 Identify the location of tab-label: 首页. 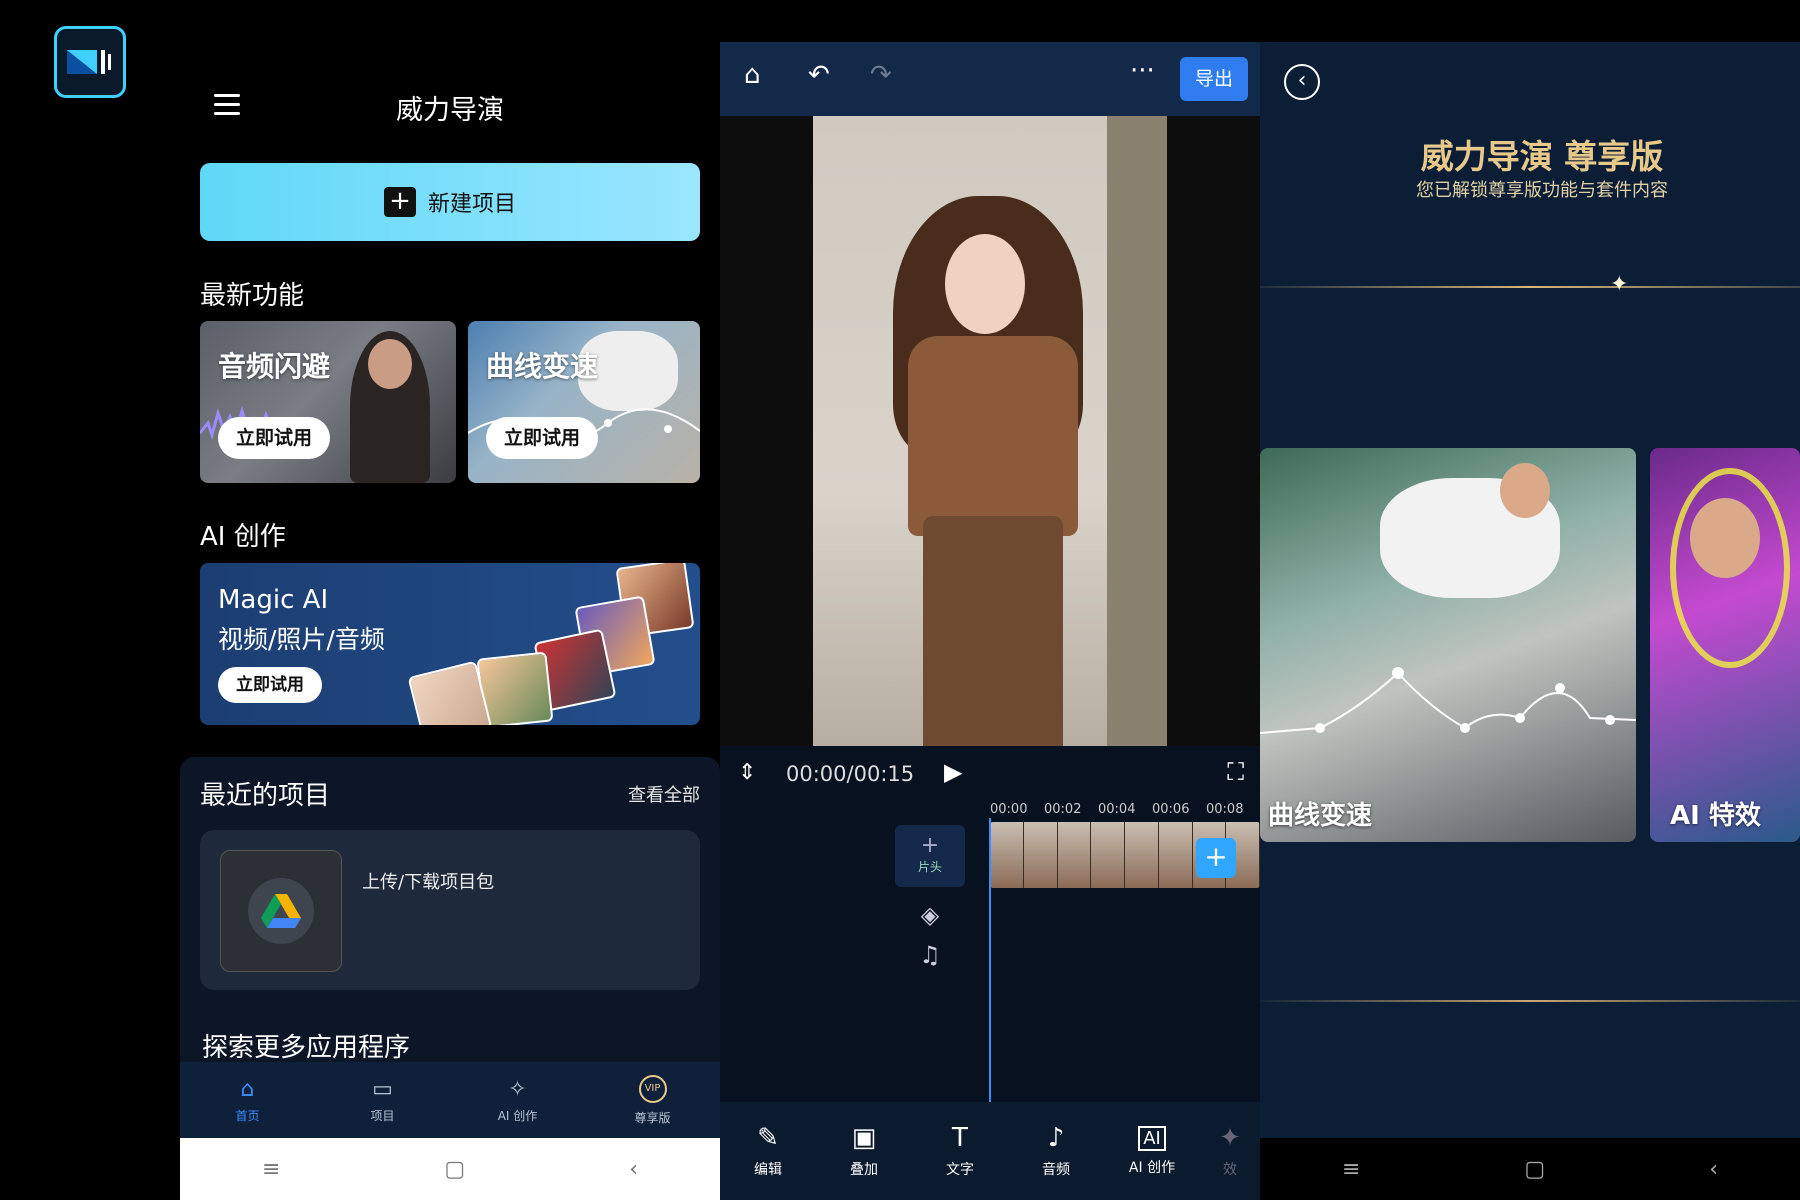
(247, 1115).